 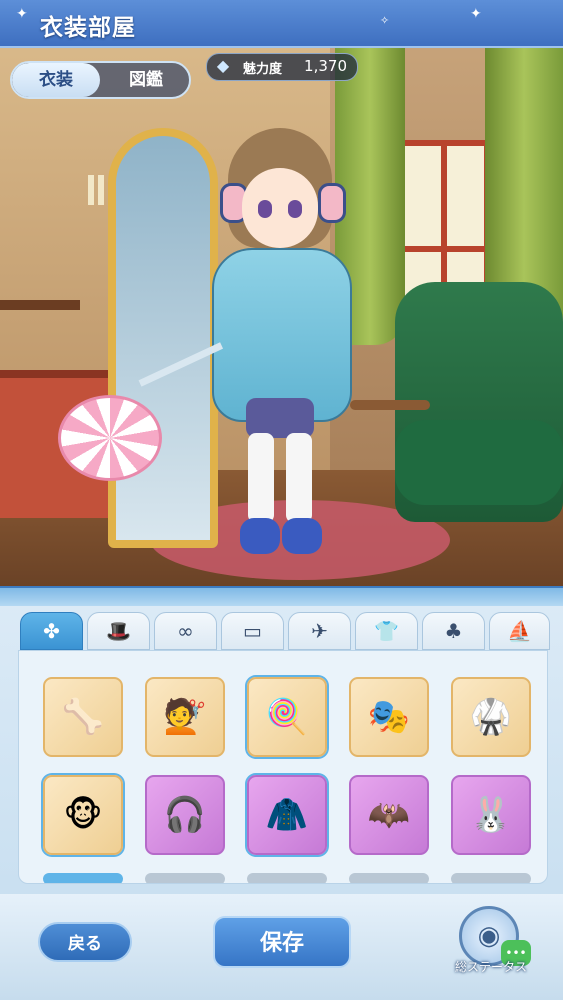 I want to click on diamond-icon: ◆, so click(x=223, y=65).